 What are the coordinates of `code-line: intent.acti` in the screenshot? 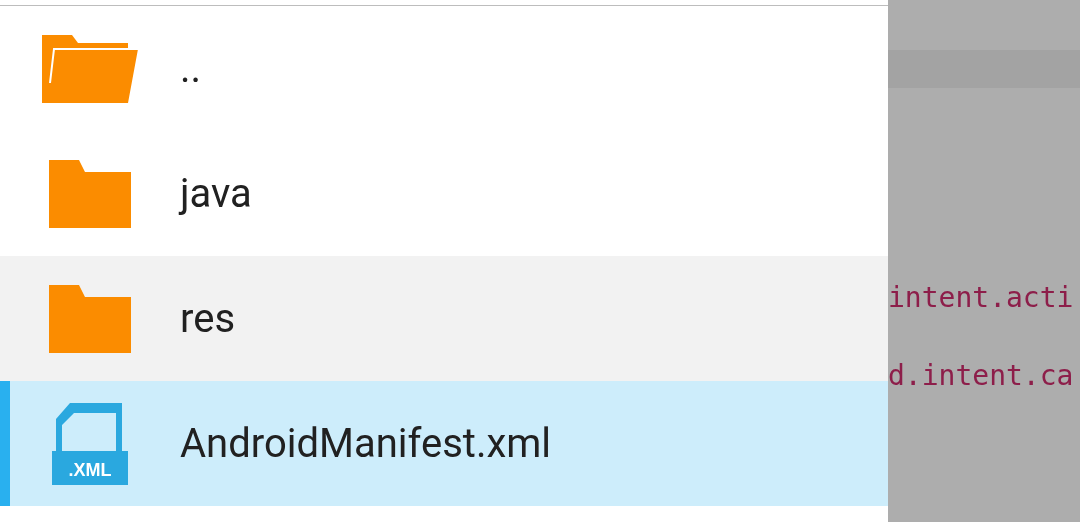 It's located at (981, 298).